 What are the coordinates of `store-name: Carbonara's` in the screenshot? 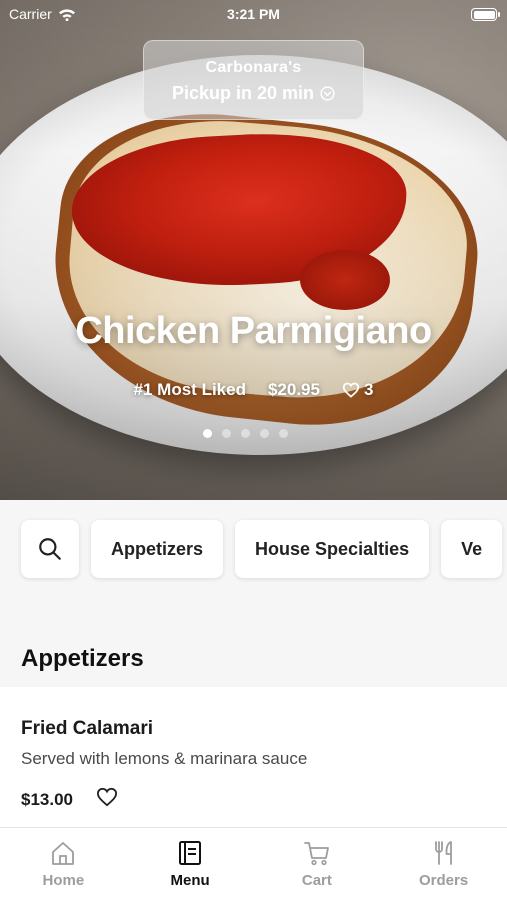 It's located at (253, 67).